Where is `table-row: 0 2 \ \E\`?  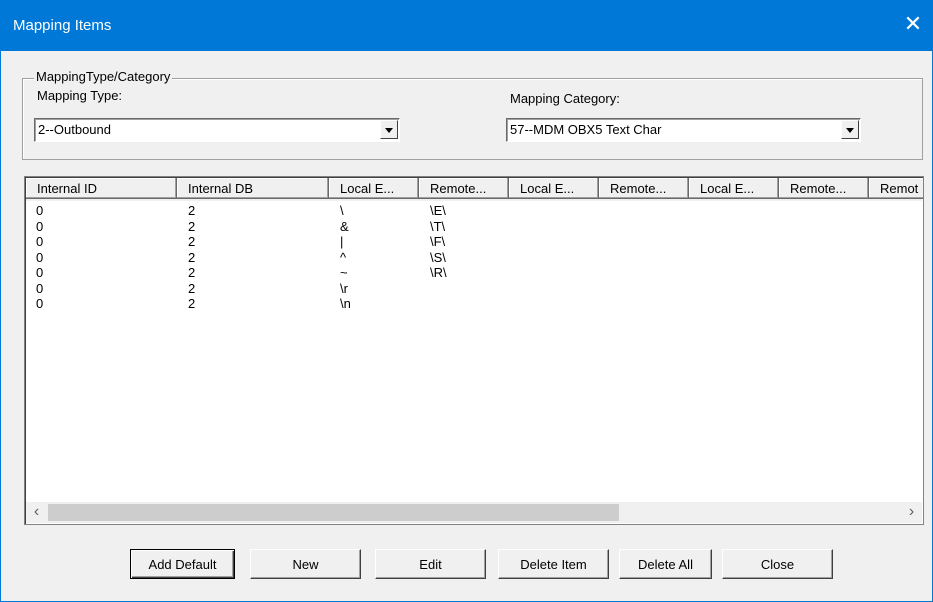 table-row: 0 2 \ \E\ is located at coordinates (474, 211).